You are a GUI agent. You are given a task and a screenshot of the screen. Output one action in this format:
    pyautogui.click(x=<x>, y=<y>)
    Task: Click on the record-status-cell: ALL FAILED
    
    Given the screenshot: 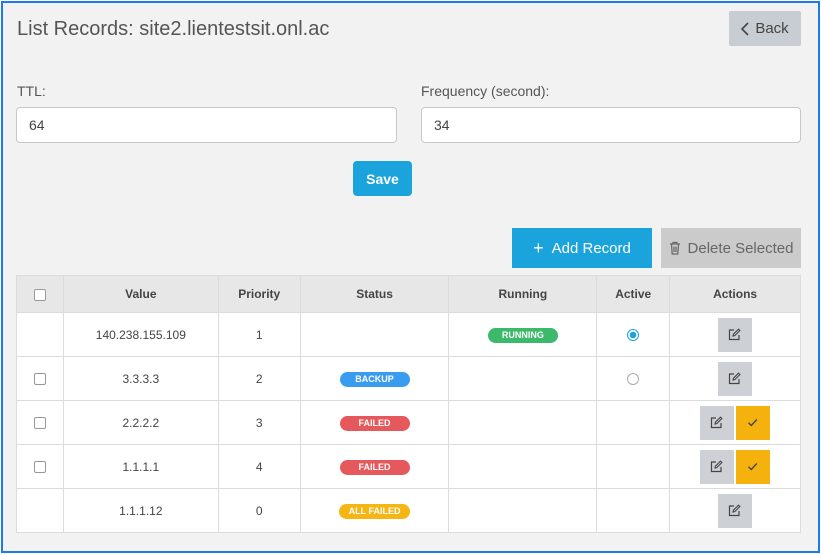 What is the action you would take?
    pyautogui.click(x=374, y=510)
    